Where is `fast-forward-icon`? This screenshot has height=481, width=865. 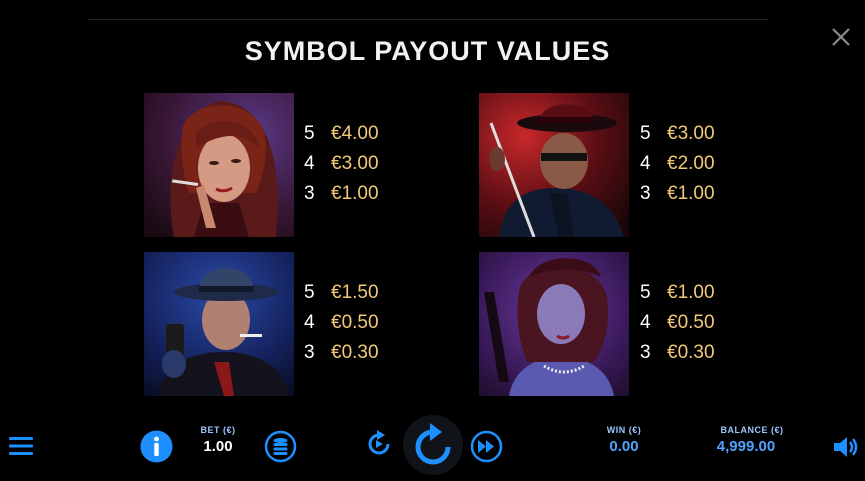 fast-forward-icon is located at coordinates (486, 446).